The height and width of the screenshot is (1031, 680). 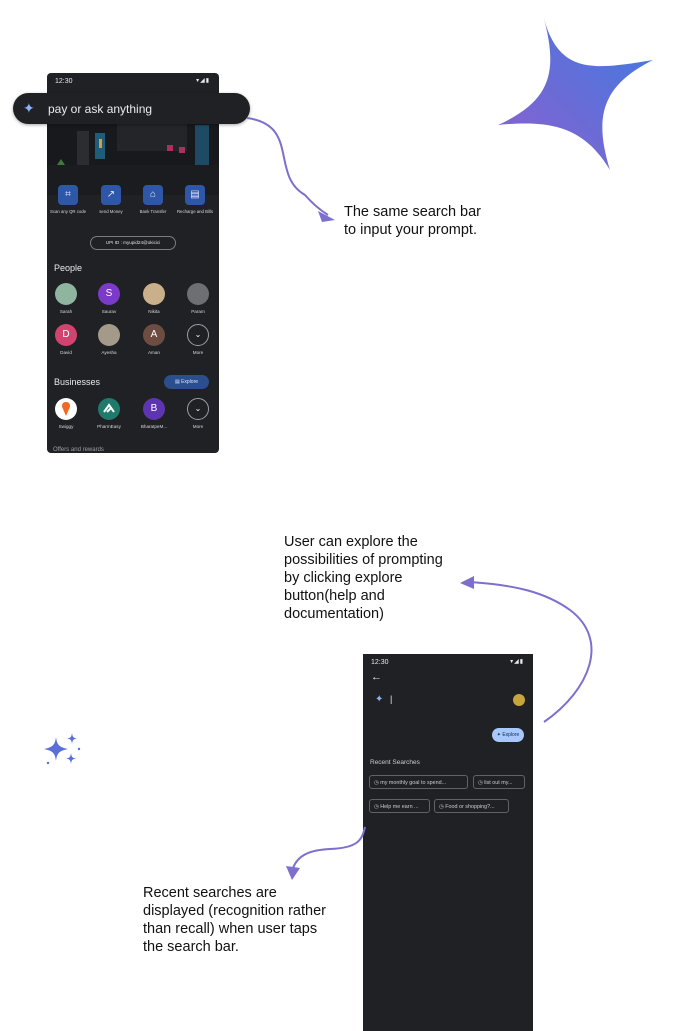 What do you see at coordinates (326, 853) in the screenshot?
I see `arrow-recent-to-note` at bounding box center [326, 853].